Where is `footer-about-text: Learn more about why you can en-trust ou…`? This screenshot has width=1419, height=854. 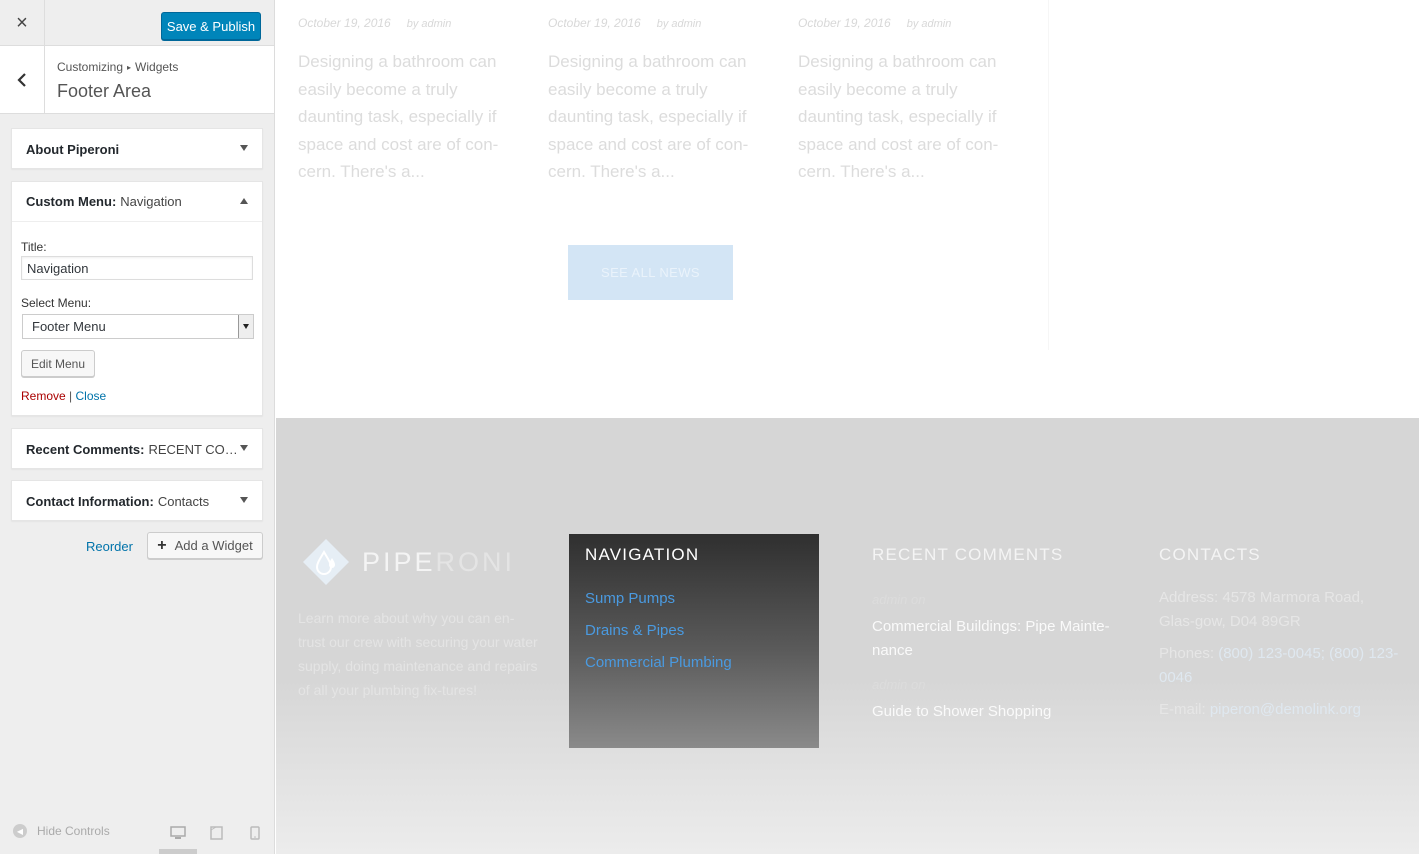 footer-about-text: Learn more about why you can en-trust ou… is located at coordinates (418, 654).